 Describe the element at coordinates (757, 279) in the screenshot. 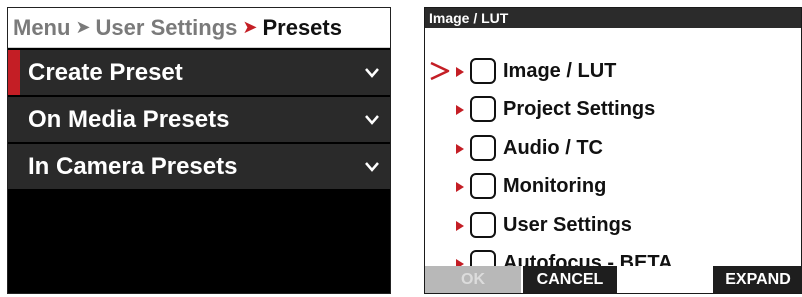

I see `expand-button: EXPAND` at that location.